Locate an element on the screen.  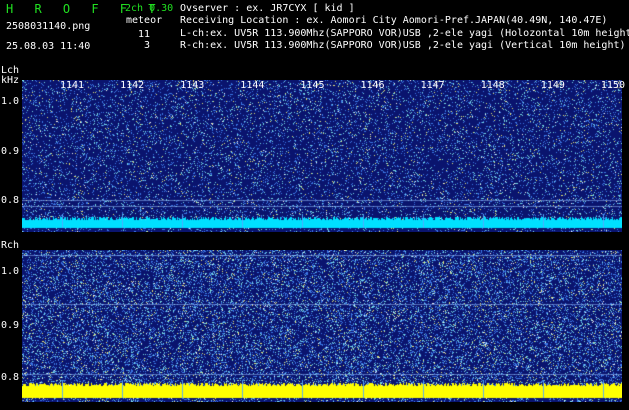
version-label: 2ch 0.30 is located at coordinates (149, 8).